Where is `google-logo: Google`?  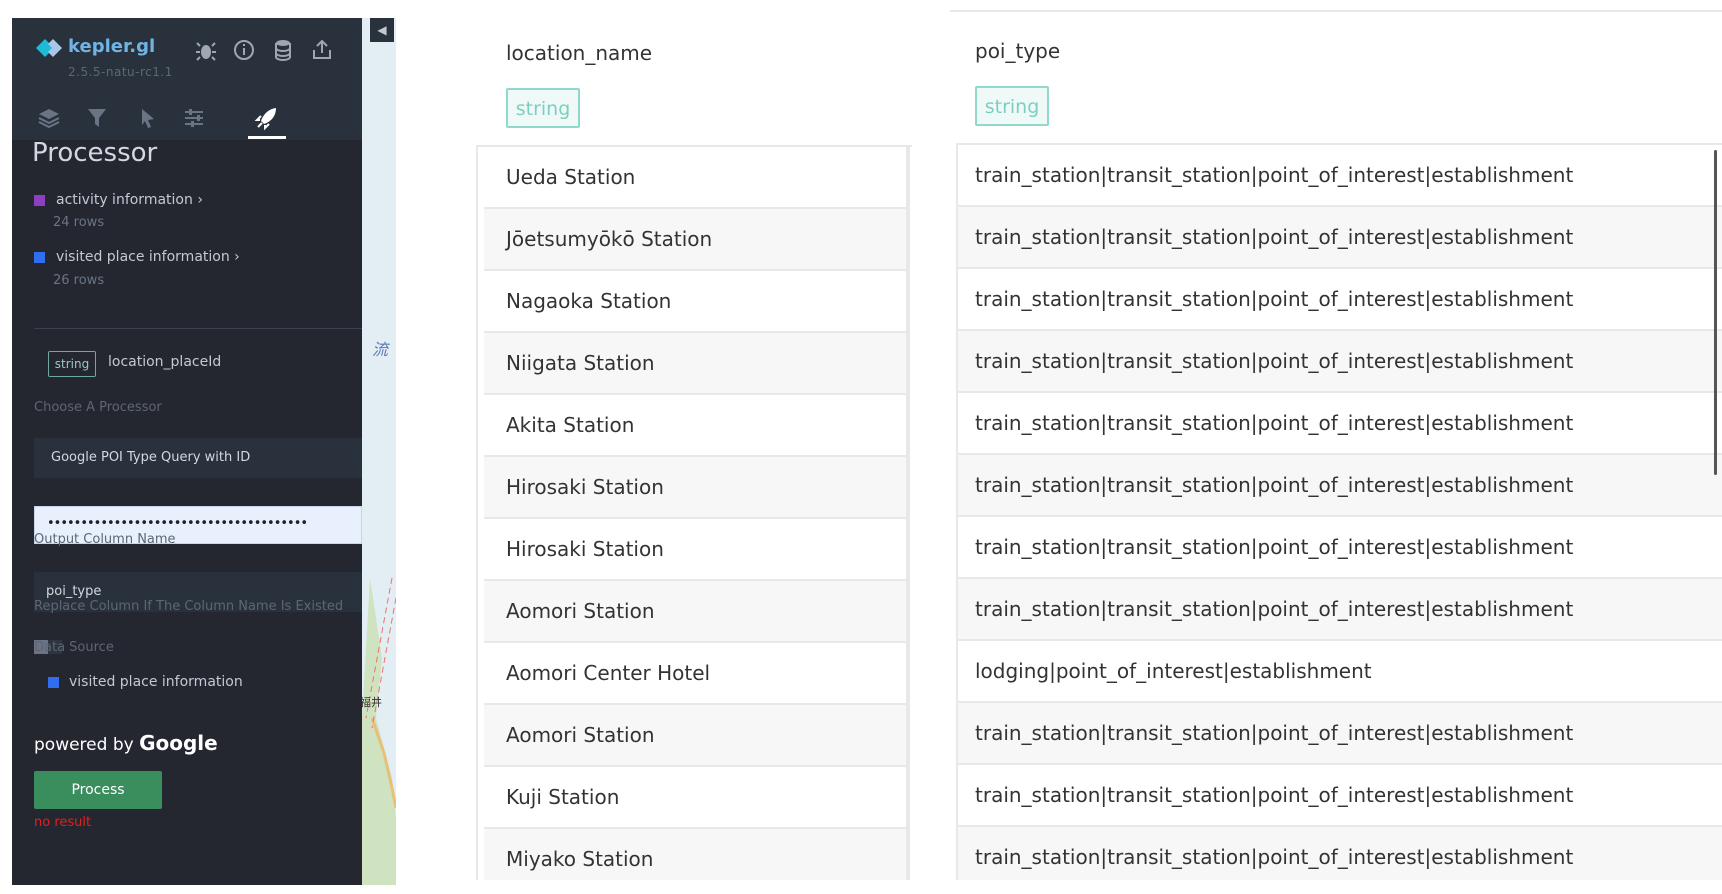
google-logo: Google is located at coordinates (178, 743).